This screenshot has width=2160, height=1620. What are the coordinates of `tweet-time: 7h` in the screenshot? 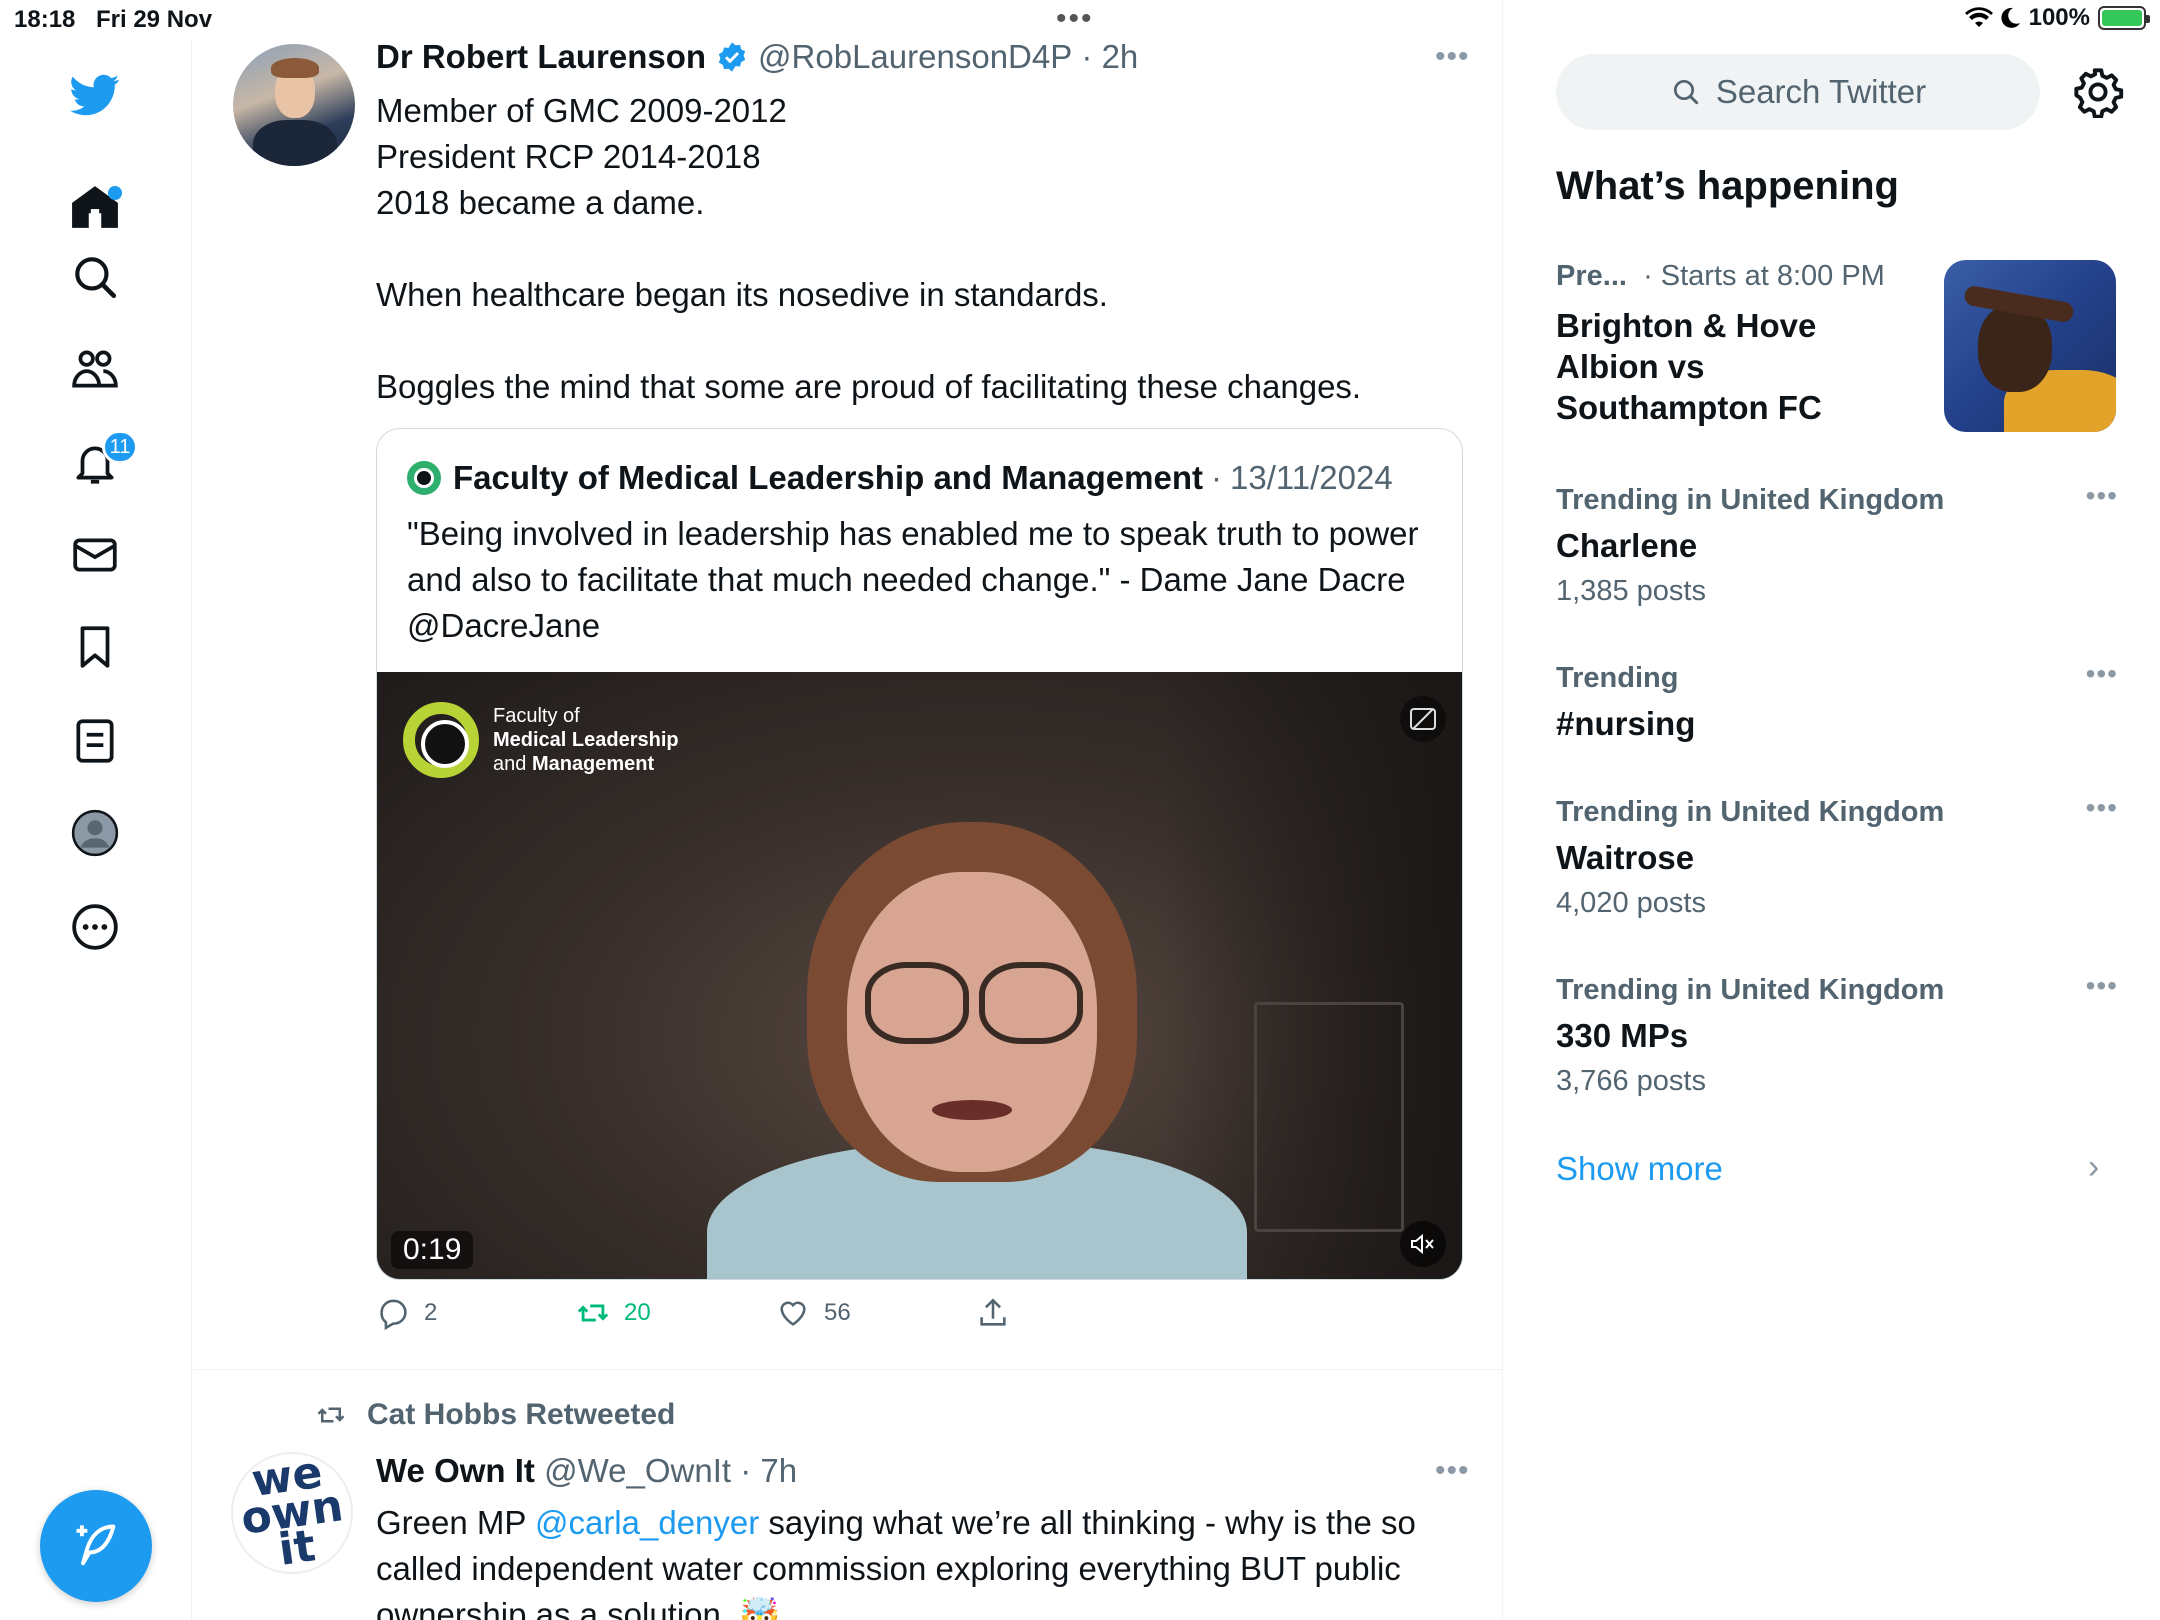 It's located at (778, 1471).